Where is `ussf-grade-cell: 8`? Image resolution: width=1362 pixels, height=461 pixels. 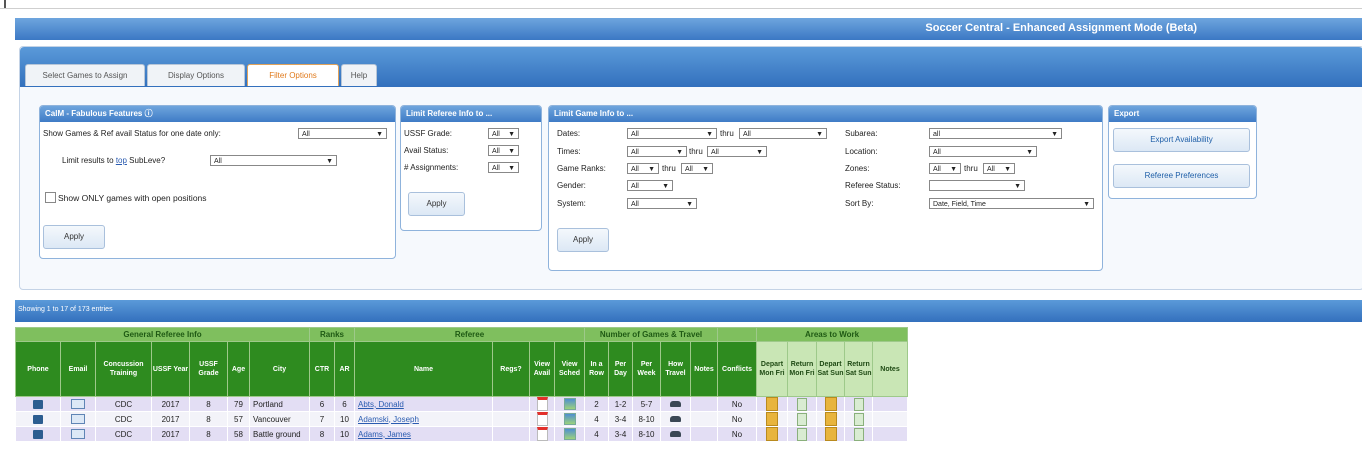 ussf-grade-cell: 8 is located at coordinates (208, 419).